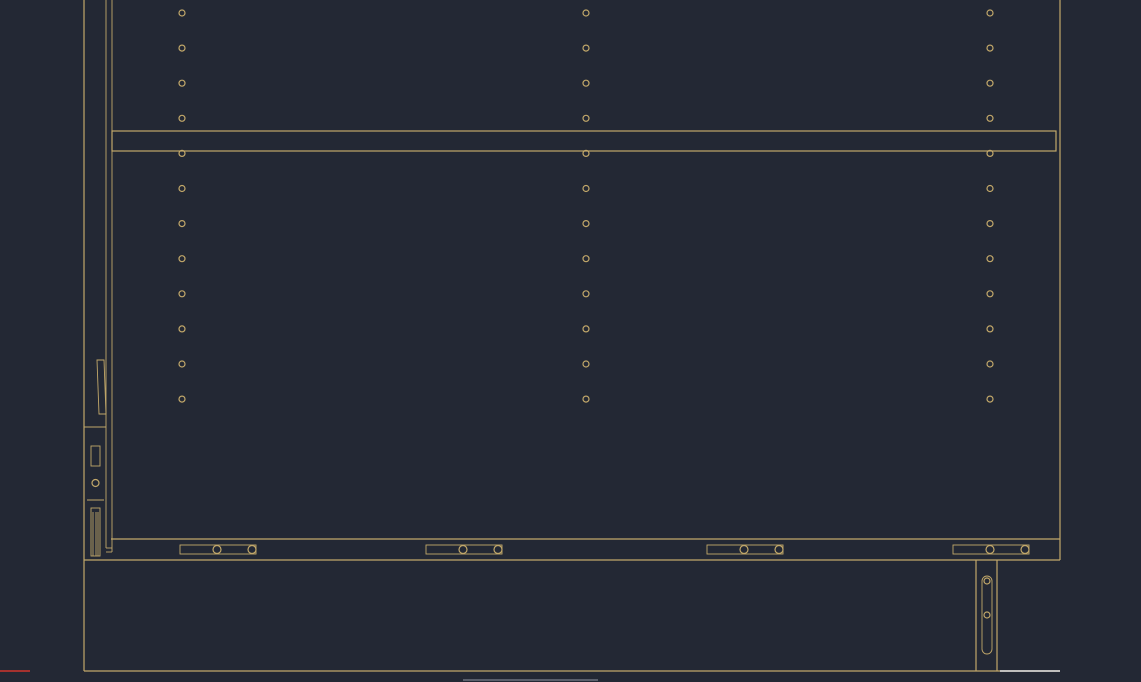 The image size is (1141, 682). Describe the element at coordinates (95, 483) in the screenshot. I see `latch-pin` at that location.